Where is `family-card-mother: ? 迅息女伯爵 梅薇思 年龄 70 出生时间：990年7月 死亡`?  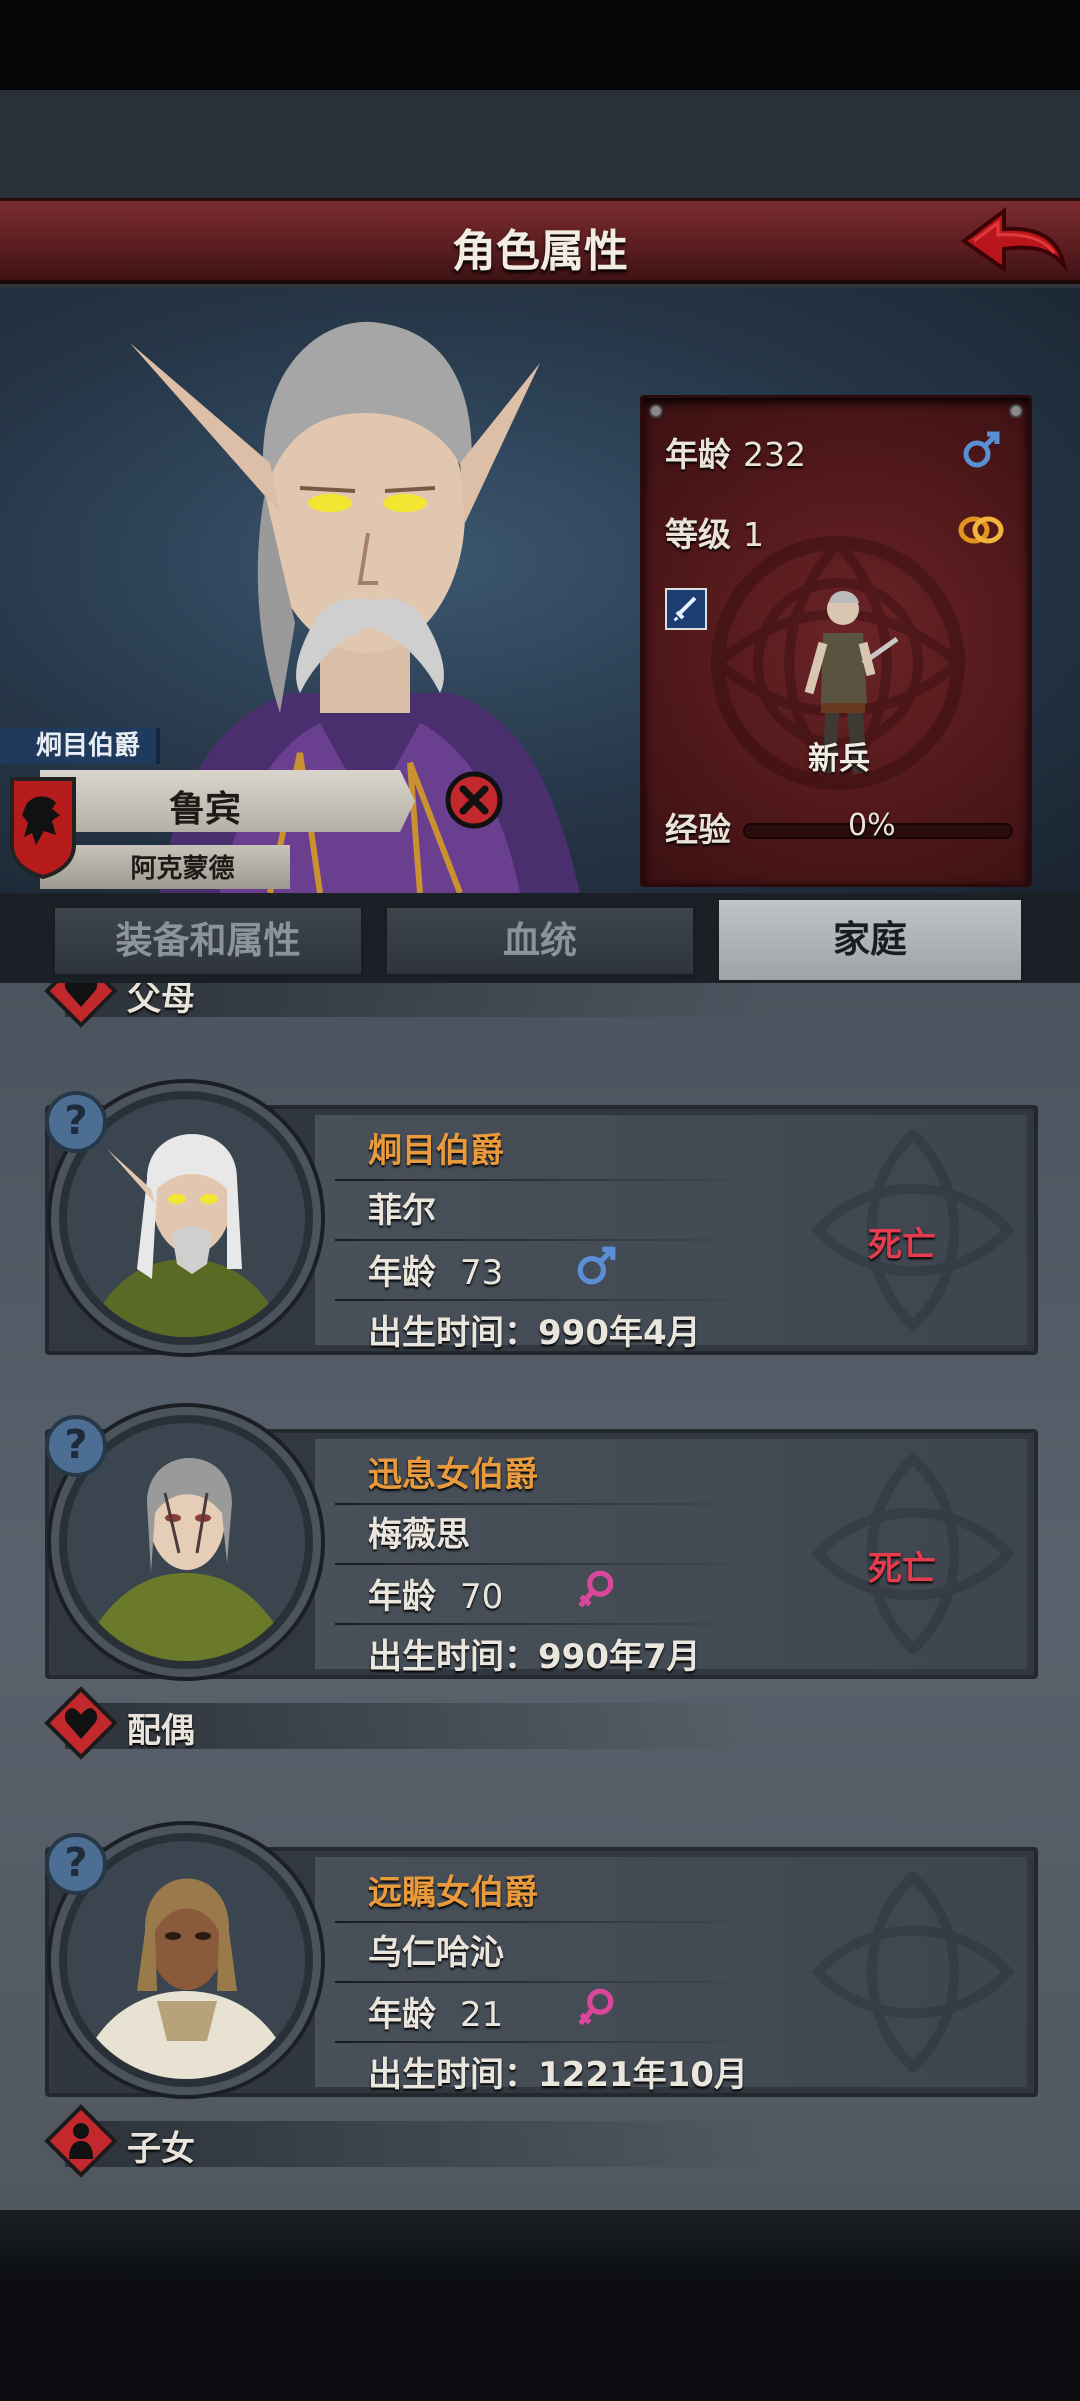 family-card-mother: ? 迅息女伯爵 梅薇思 年龄 70 出生时间：990年7月 死亡 is located at coordinates (541, 1543).